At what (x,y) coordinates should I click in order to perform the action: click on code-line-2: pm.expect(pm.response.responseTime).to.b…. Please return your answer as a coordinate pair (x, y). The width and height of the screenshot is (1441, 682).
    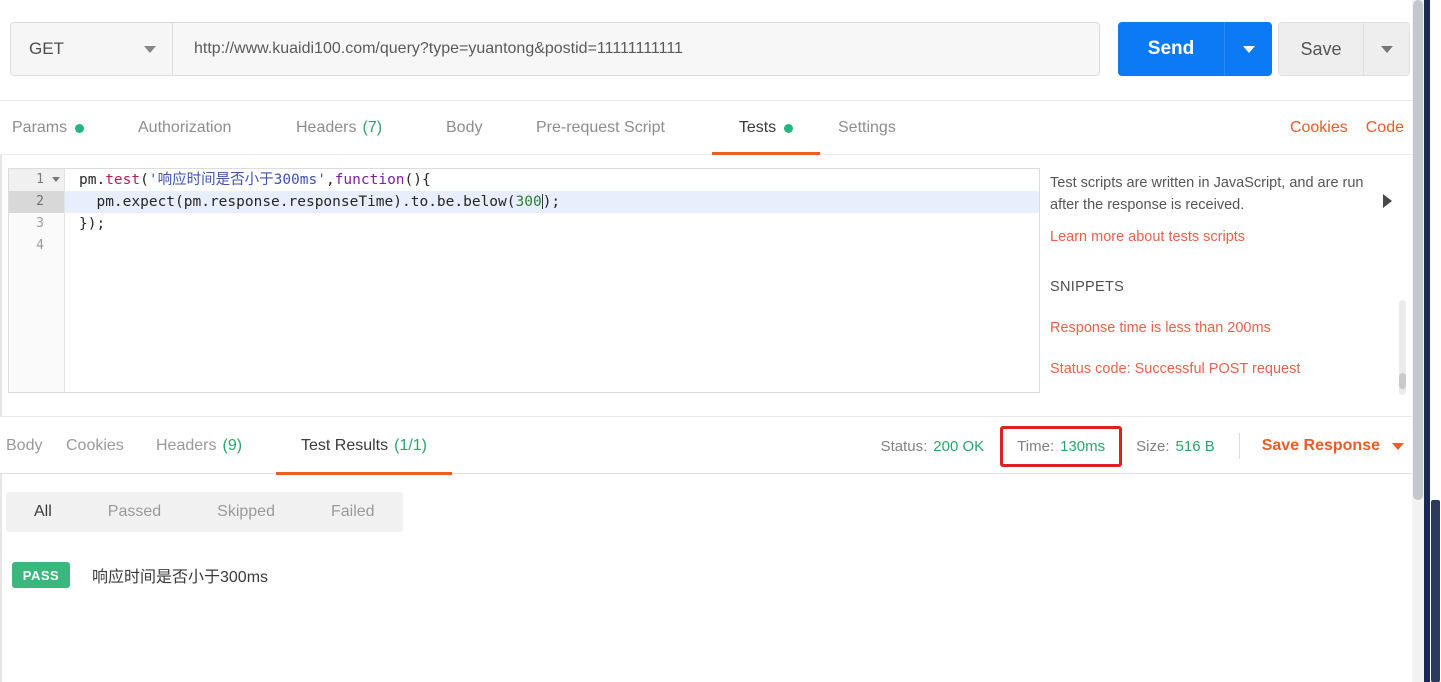
    Looking at the image, I should click on (552, 202).